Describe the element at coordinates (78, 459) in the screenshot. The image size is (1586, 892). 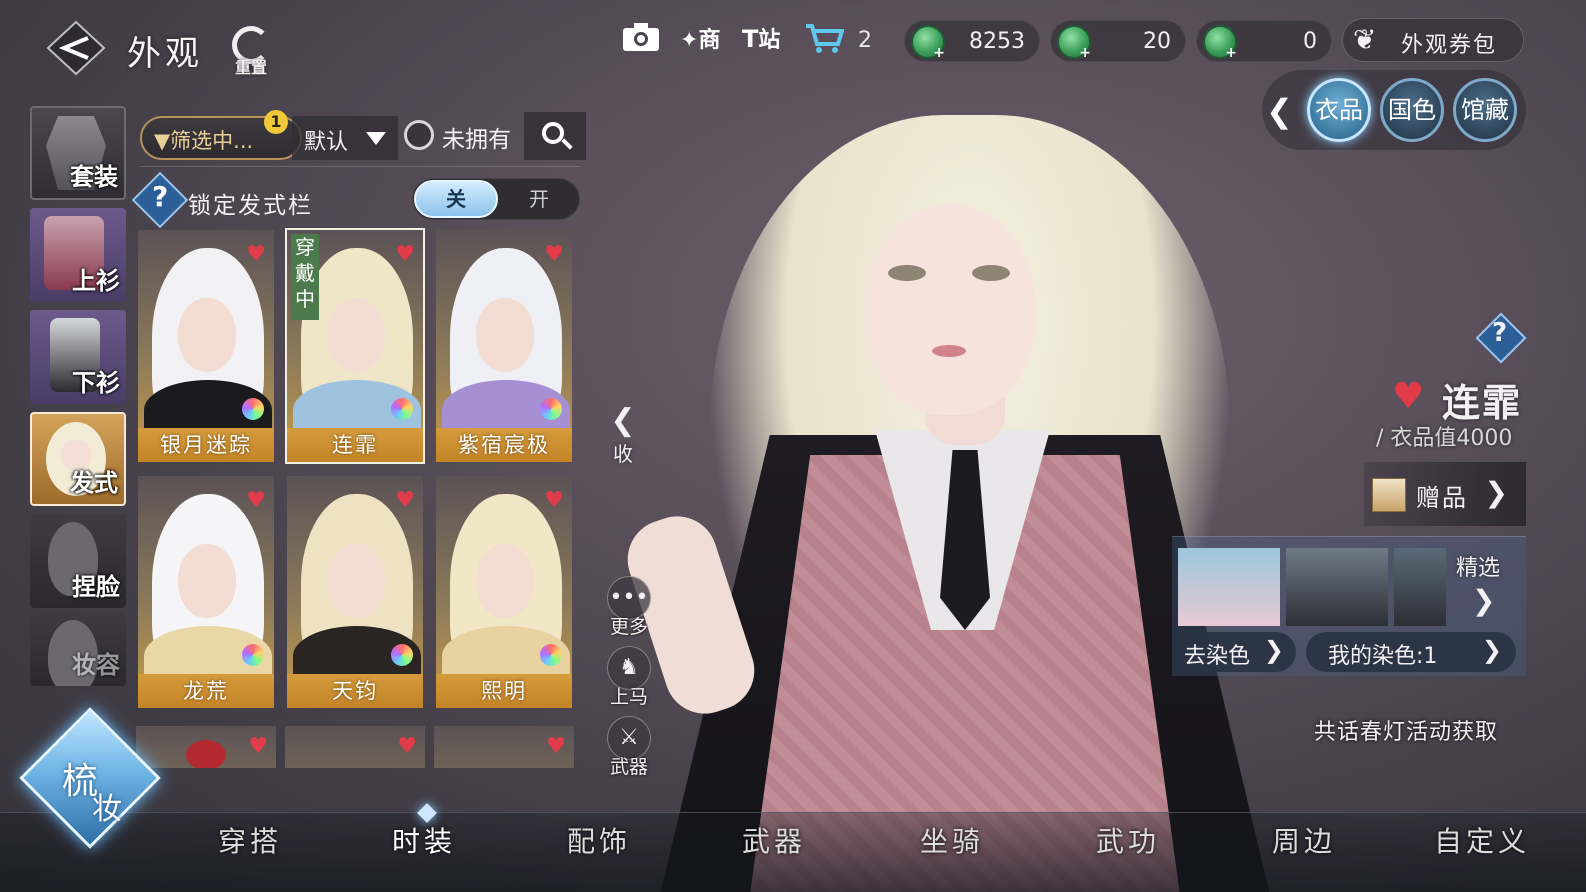
I see `rail-item-hairstyle: 发式` at that location.